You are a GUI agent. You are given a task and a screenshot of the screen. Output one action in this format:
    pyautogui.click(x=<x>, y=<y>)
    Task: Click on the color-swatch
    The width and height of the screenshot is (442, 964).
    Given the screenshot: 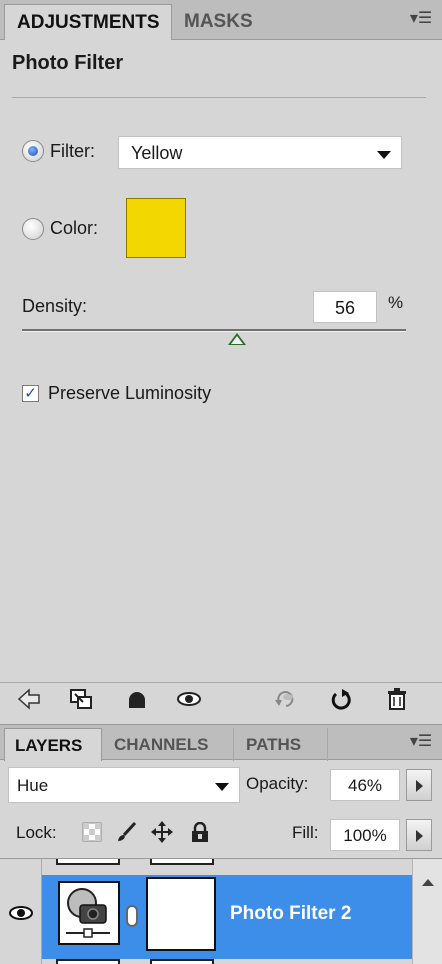 What is the action you would take?
    pyautogui.click(x=156, y=228)
    